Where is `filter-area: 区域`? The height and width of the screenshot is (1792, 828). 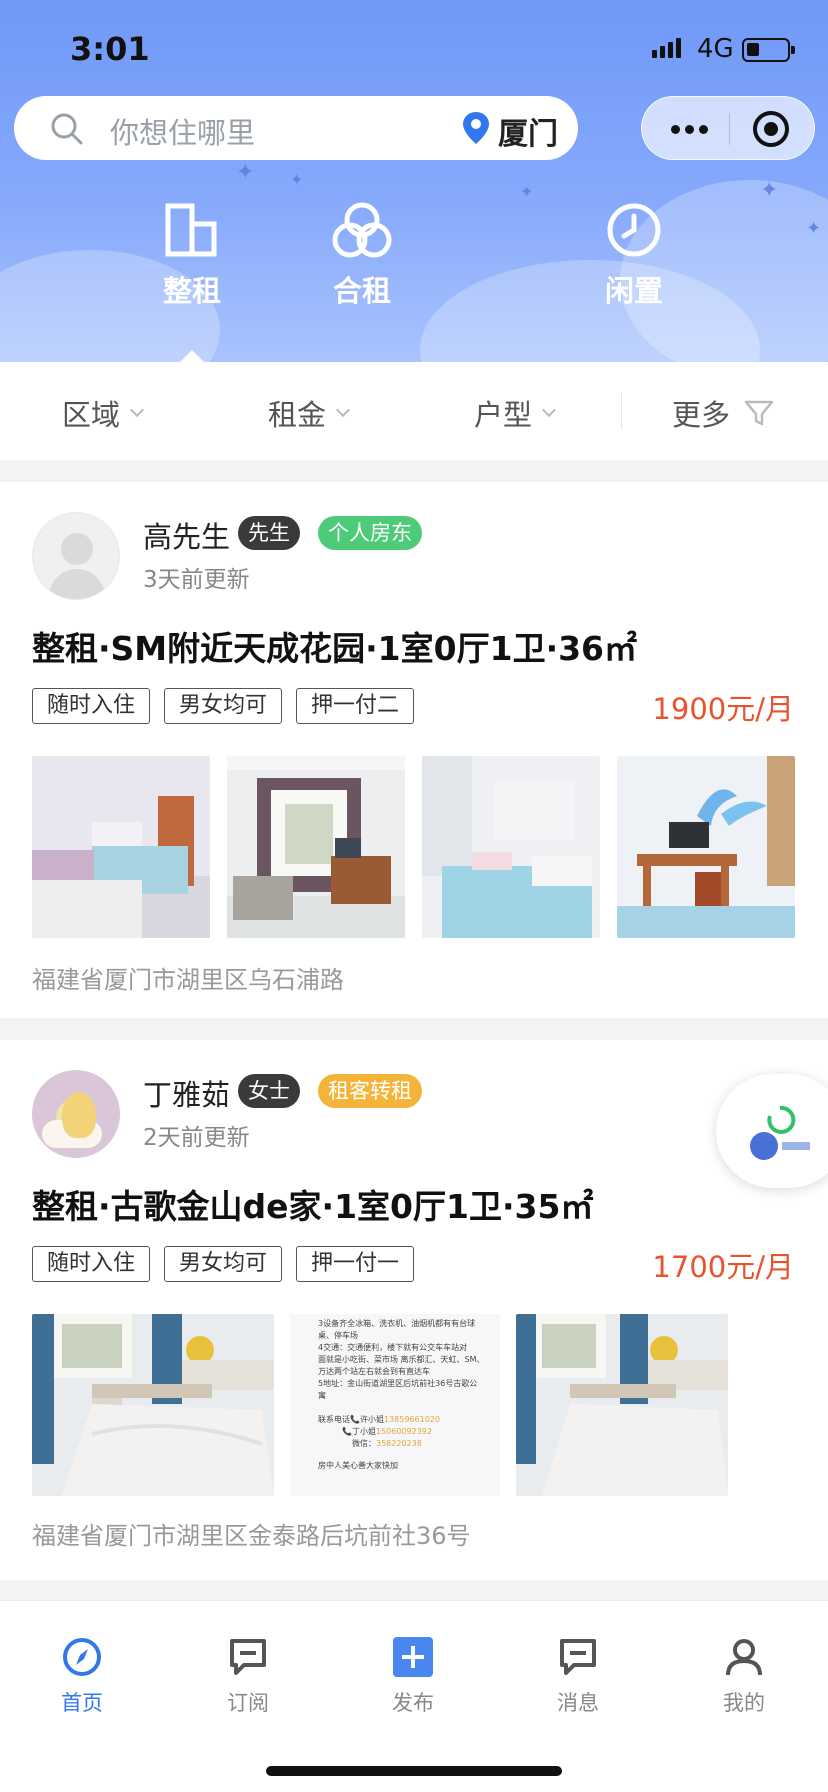
filter-area: 区域 is located at coordinates (103, 413).